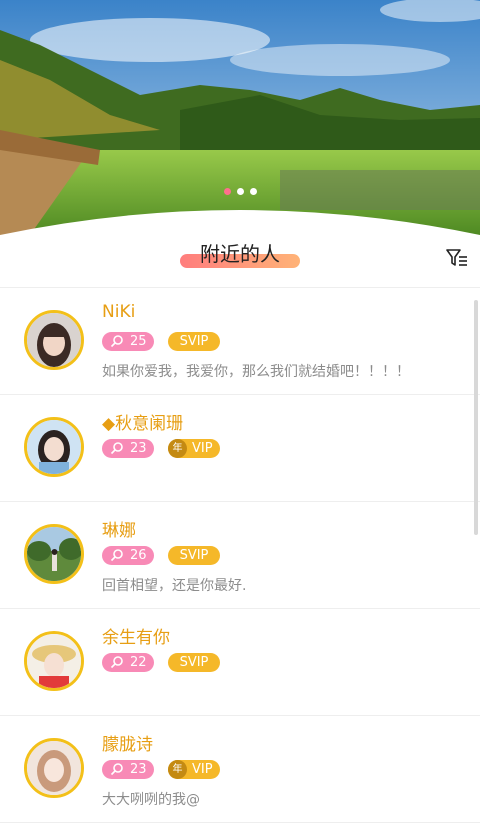 This screenshot has width=480, height=823. Describe the element at coordinates (127, 745) in the screenshot. I see `user-name: 朦胧诗` at that location.